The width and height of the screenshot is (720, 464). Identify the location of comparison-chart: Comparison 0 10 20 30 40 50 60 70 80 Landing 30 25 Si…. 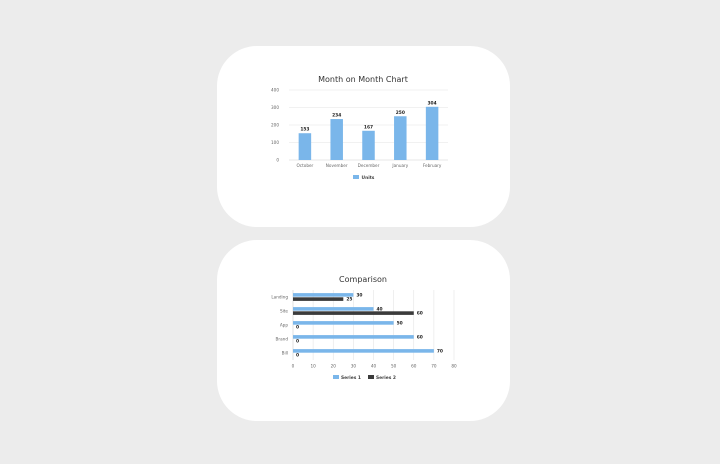
(364, 328).